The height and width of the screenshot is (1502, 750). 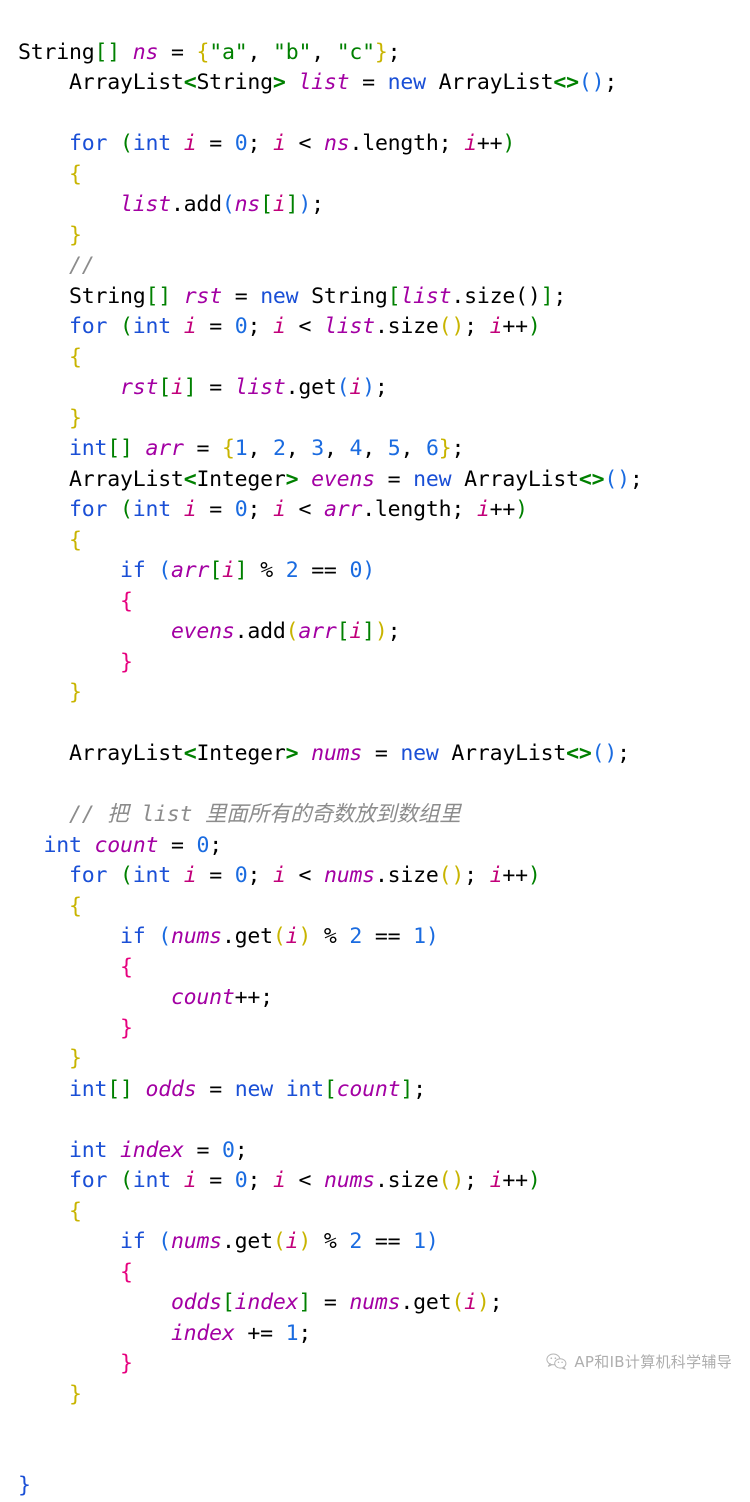 I want to click on code-line: if (arr[i] % 2 == 0), so click(x=247, y=570).